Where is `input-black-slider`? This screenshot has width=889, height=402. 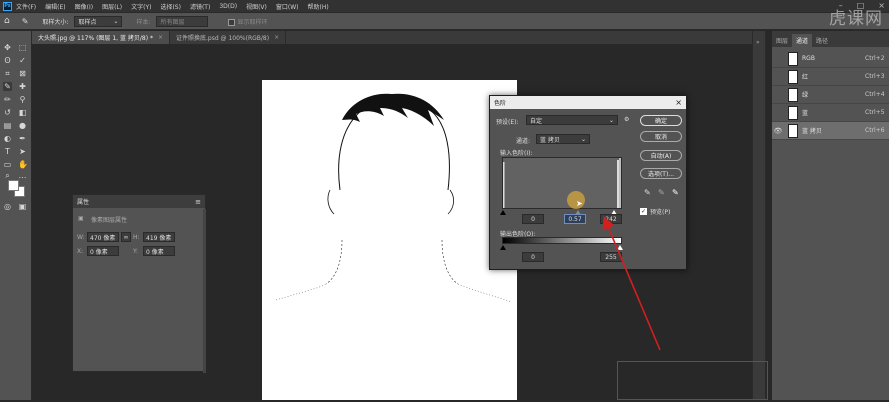
input-black-slider is located at coordinates (503, 212).